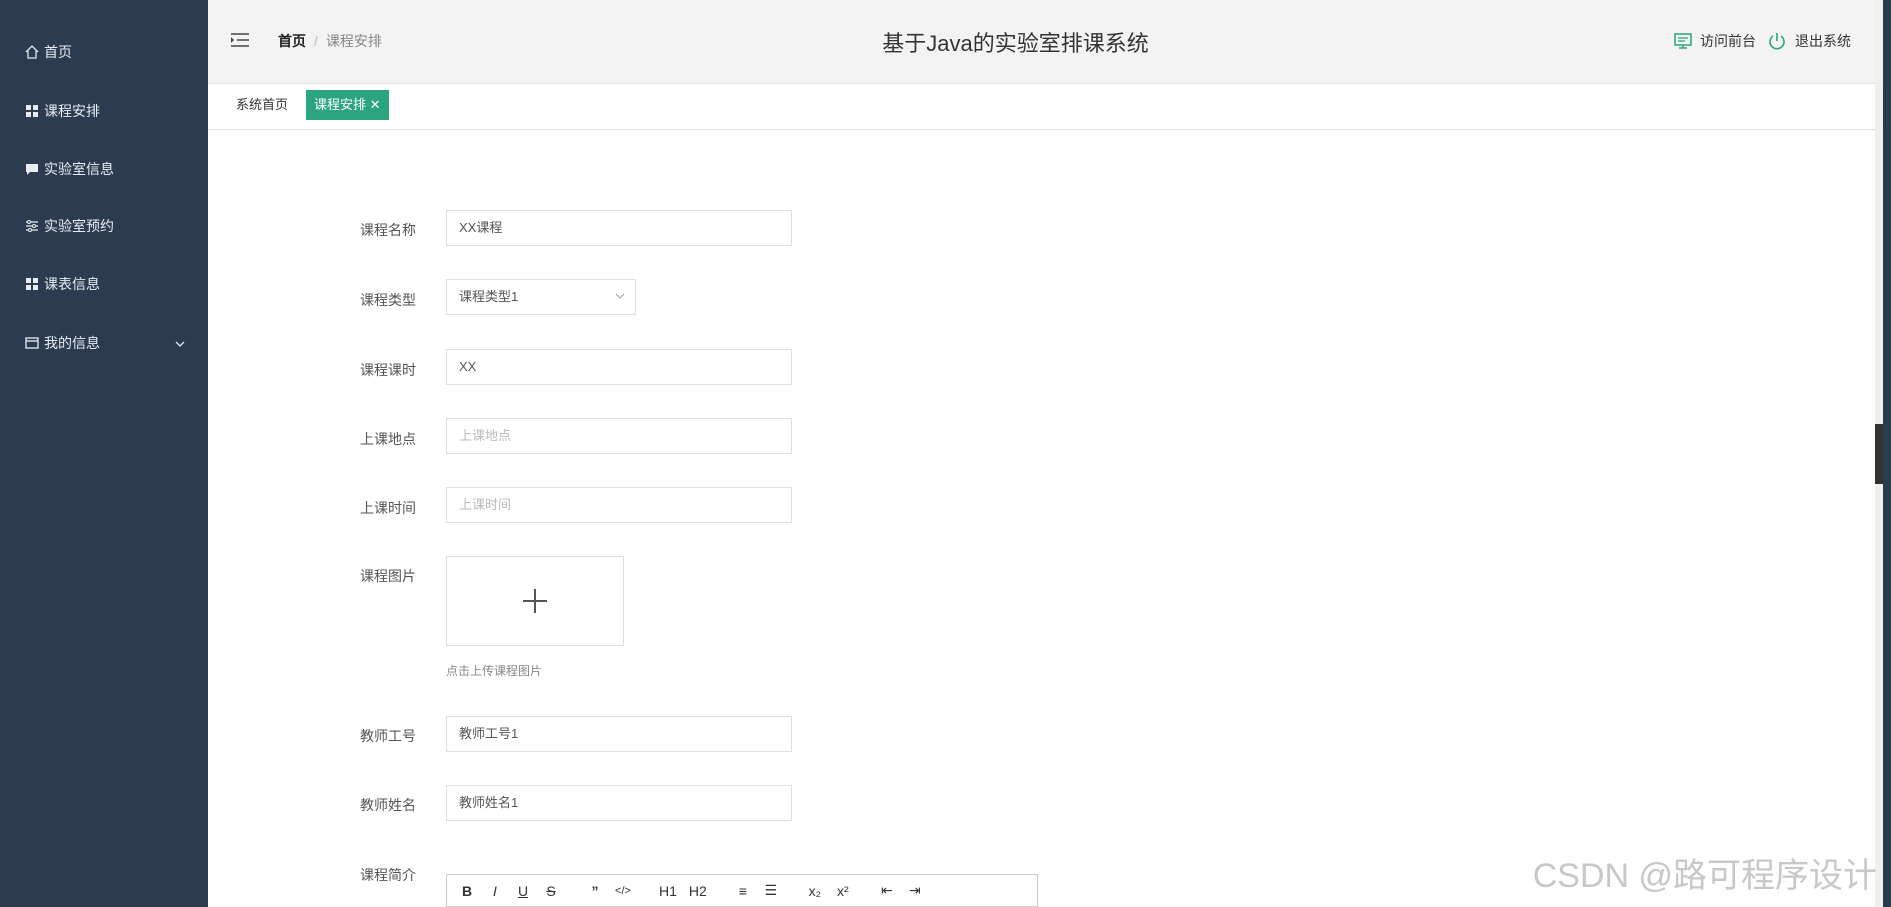  Describe the element at coordinates (619, 505) in the screenshot. I see `time-input: 上课时间` at that location.